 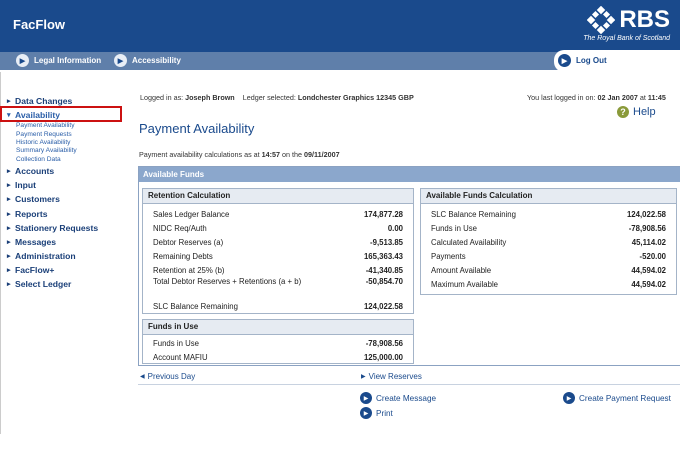 What do you see at coordinates (156, 60) in the screenshot?
I see `accessibility-label: Accessibility` at bounding box center [156, 60].